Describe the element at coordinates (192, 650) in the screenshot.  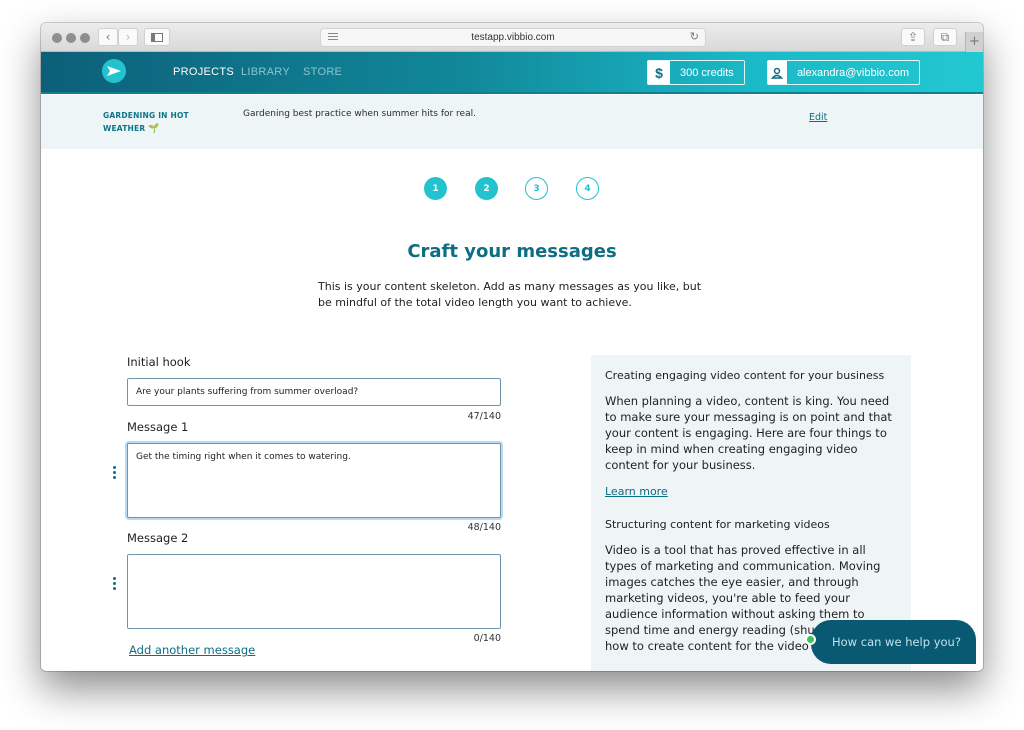
I see `add-message-link: Add another message` at that location.